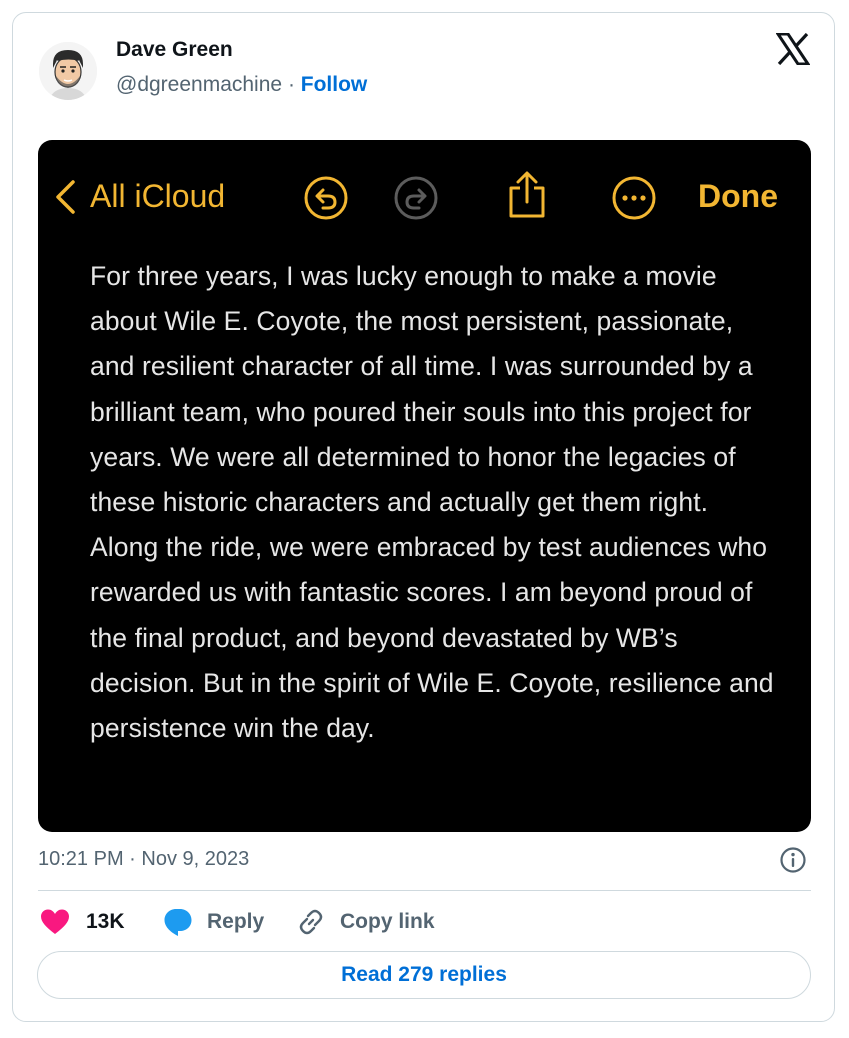 The image size is (849, 1038). I want to click on reply-bubble-icon, so click(178, 922).